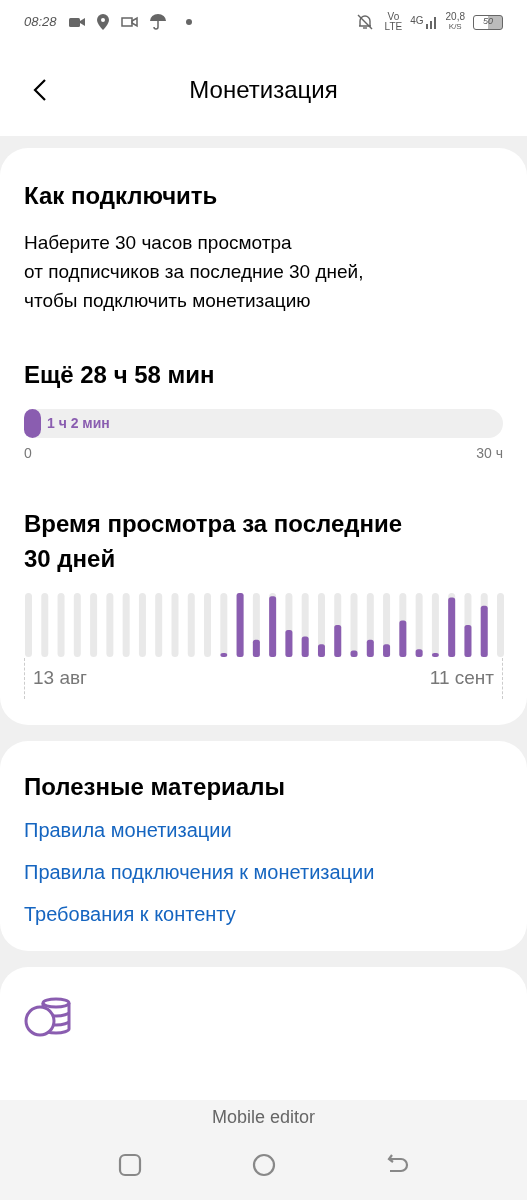 This screenshot has width=527, height=1200. What do you see at coordinates (155, 786) in the screenshot?
I see `section-title: Полезные материалы` at bounding box center [155, 786].